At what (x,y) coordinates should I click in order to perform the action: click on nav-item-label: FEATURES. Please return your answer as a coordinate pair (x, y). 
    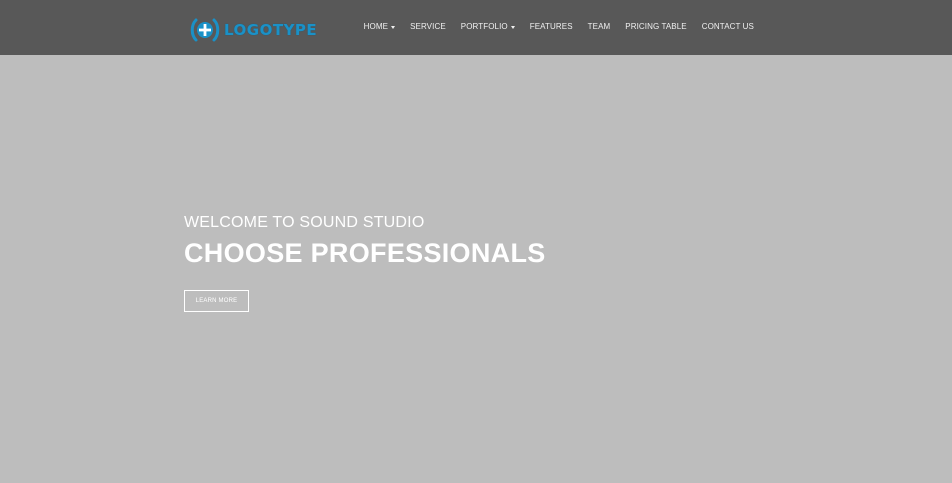
    Looking at the image, I should click on (551, 26).